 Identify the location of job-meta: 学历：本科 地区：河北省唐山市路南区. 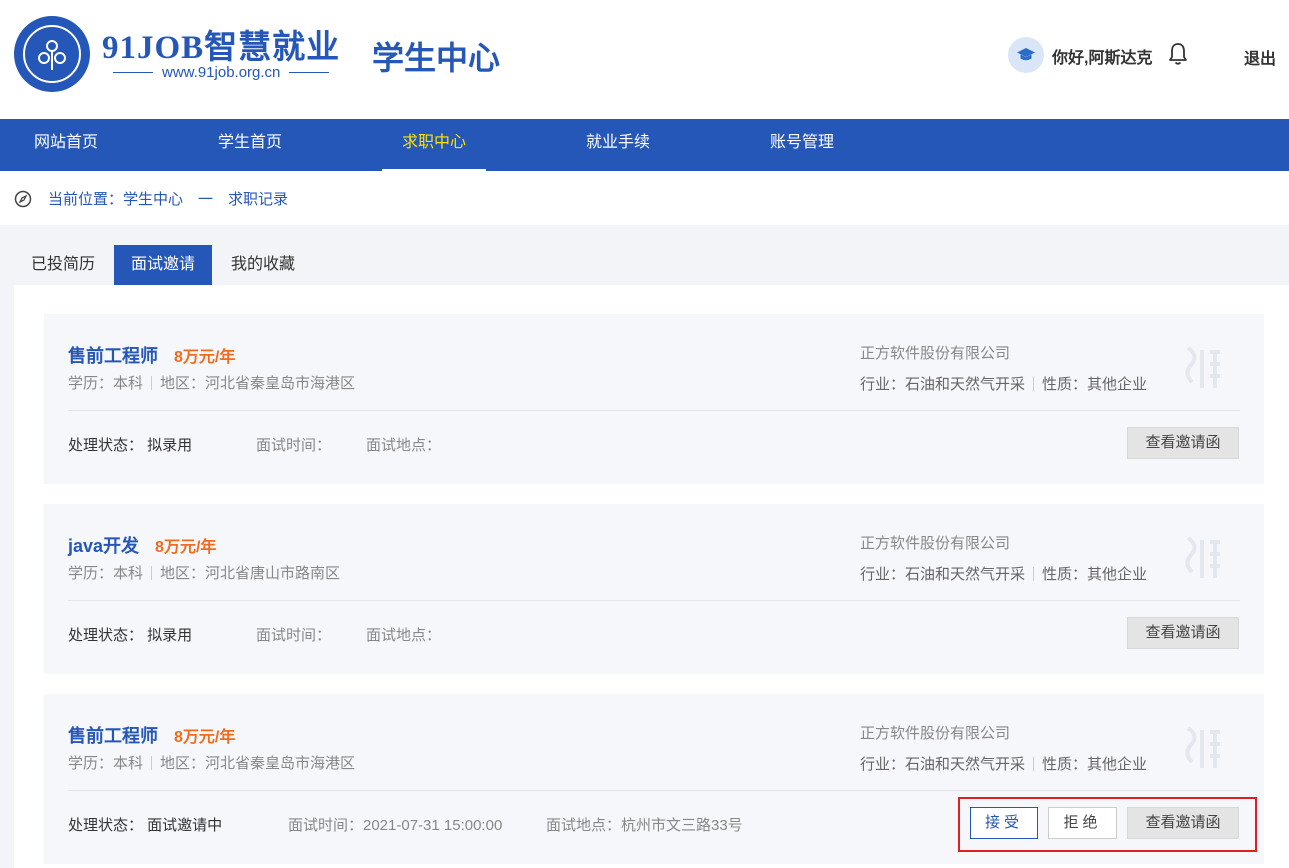
(204, 572).